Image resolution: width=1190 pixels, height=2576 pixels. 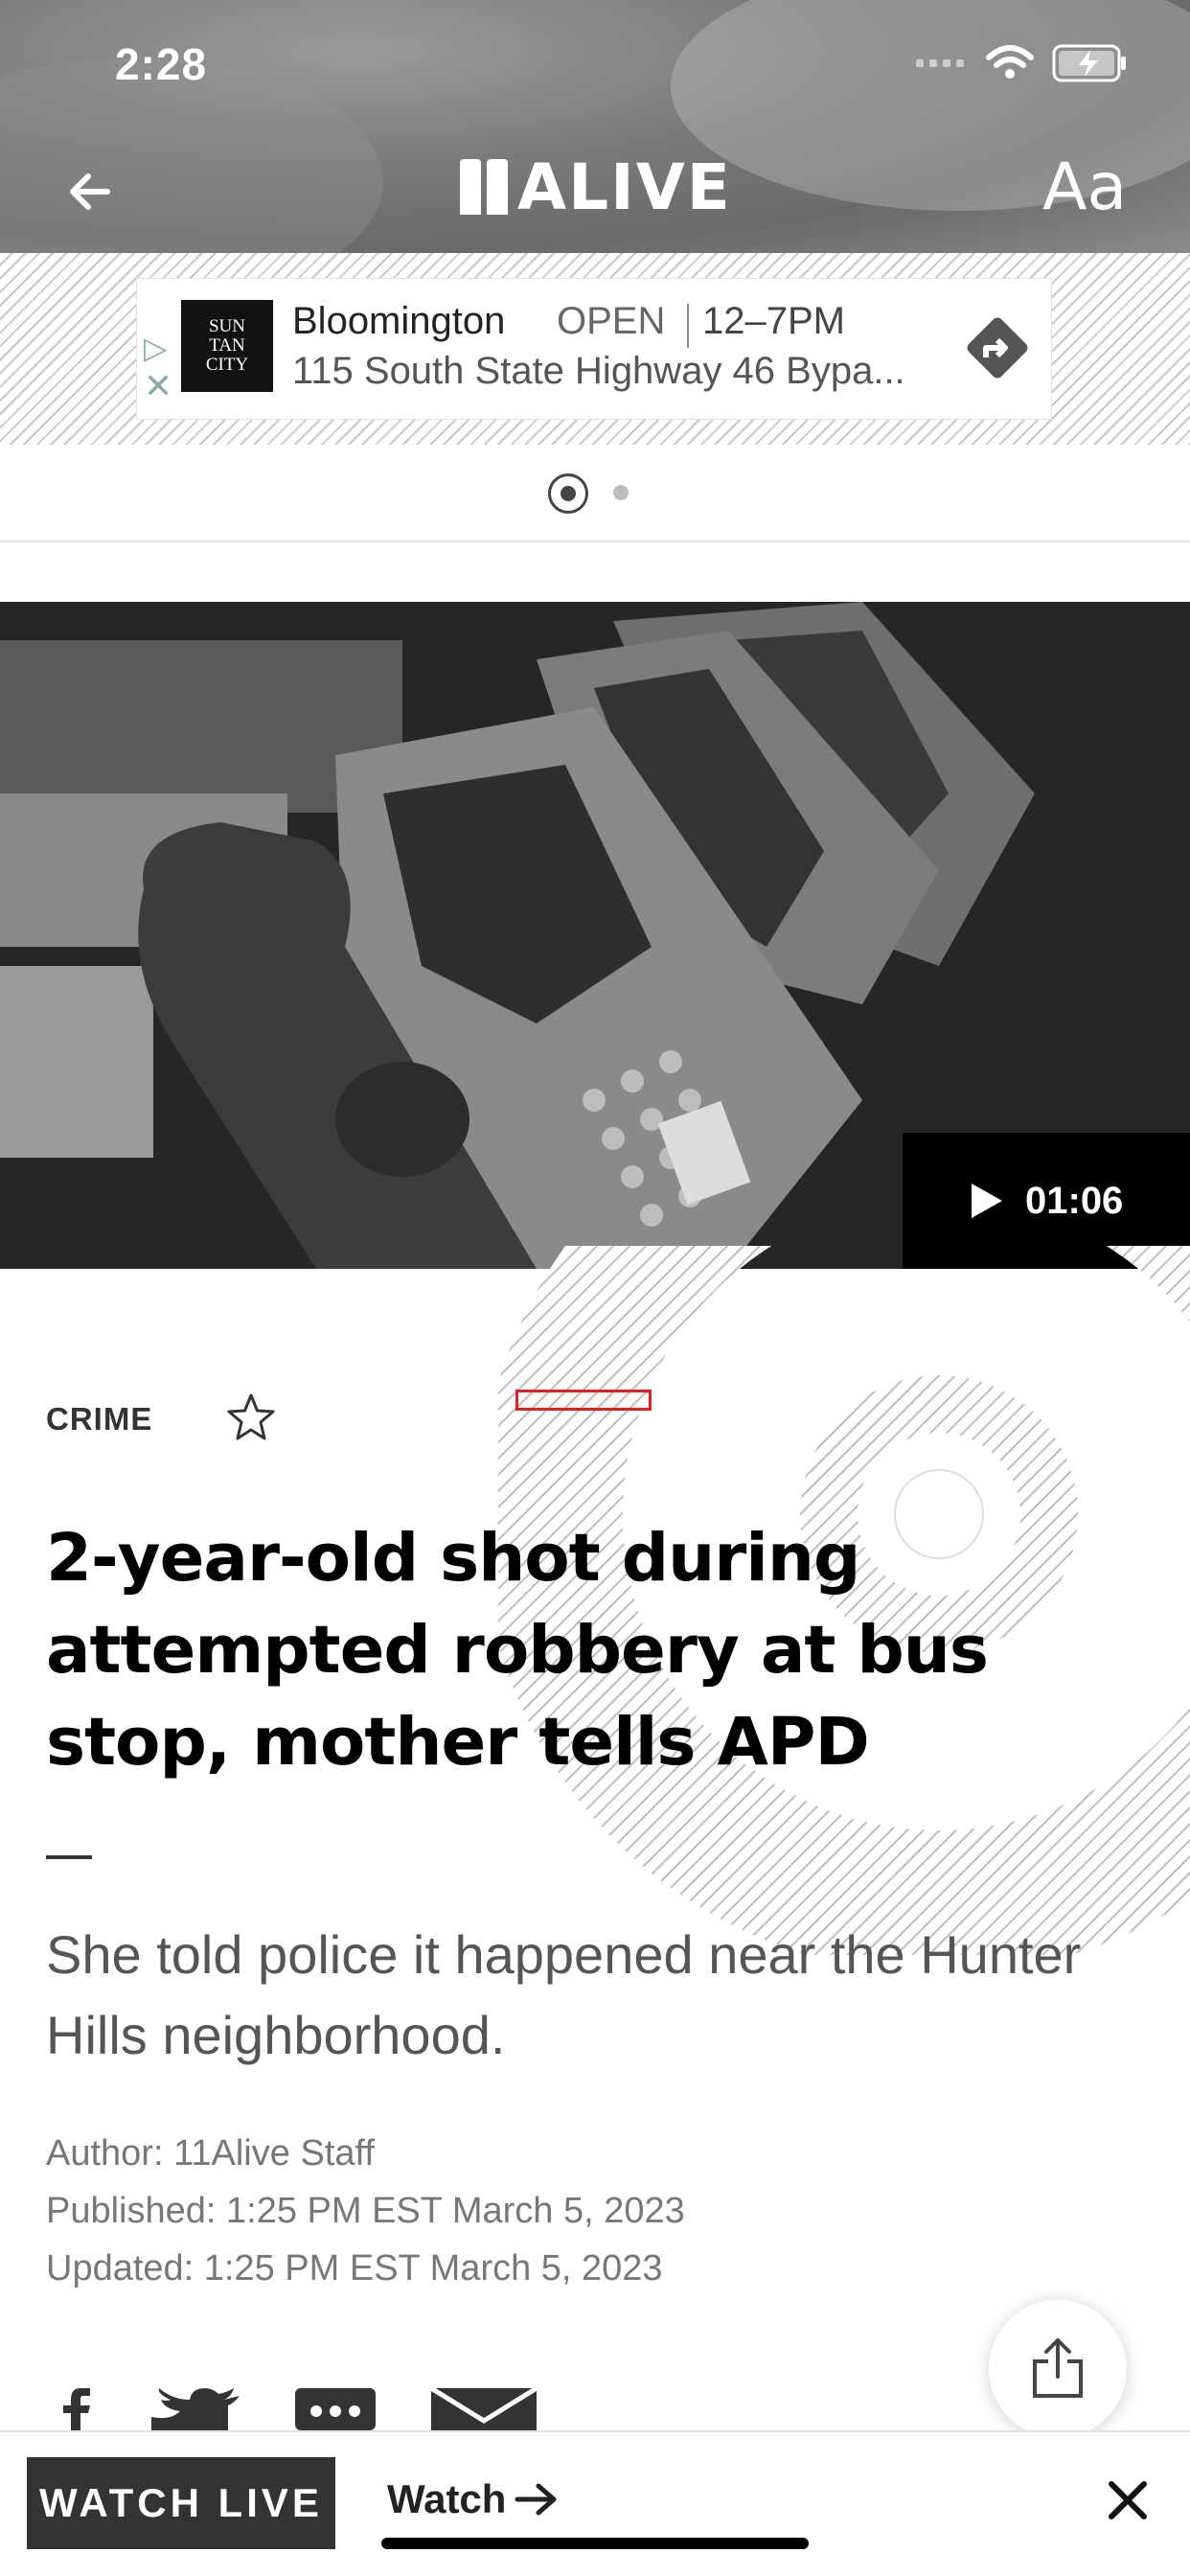 What do you see at coordinates (158, 386) in the screenshot?
I see `ad-close-icon: ✕` at bounding box center [158, 386].